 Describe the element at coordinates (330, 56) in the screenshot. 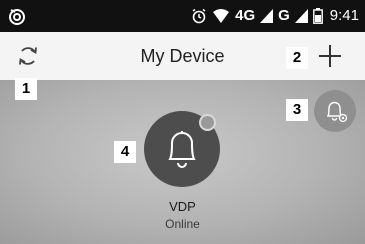

I see `plus-icon` at that location.